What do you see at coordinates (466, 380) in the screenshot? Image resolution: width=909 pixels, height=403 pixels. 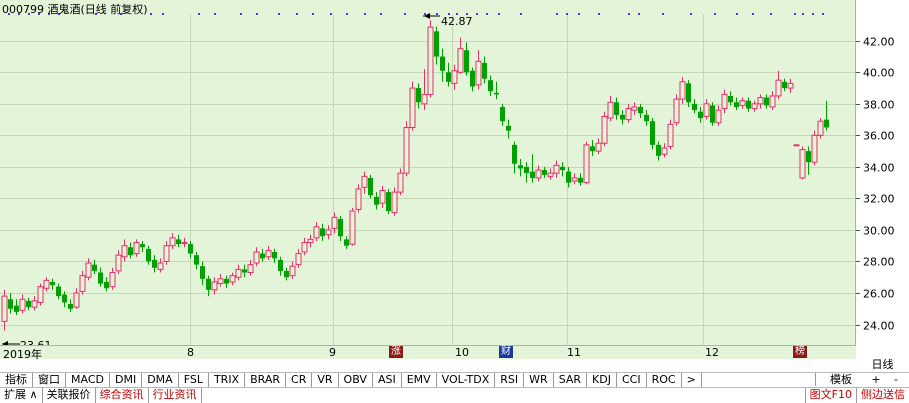 I see `indicator-tab-voltdx: VOL-TDX` at bounding box center [466, 380].